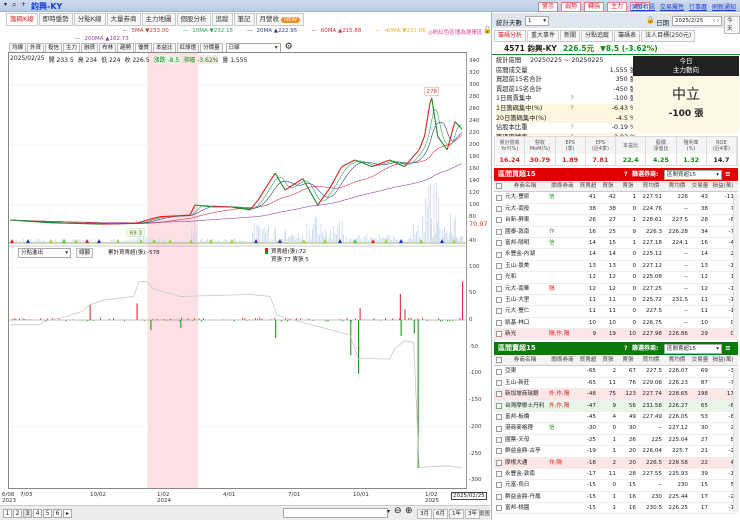  What do you see at coordinates (698, 6) in the screenshot?
I see `top-link: 行事曆` at bounding box center [698, 6].